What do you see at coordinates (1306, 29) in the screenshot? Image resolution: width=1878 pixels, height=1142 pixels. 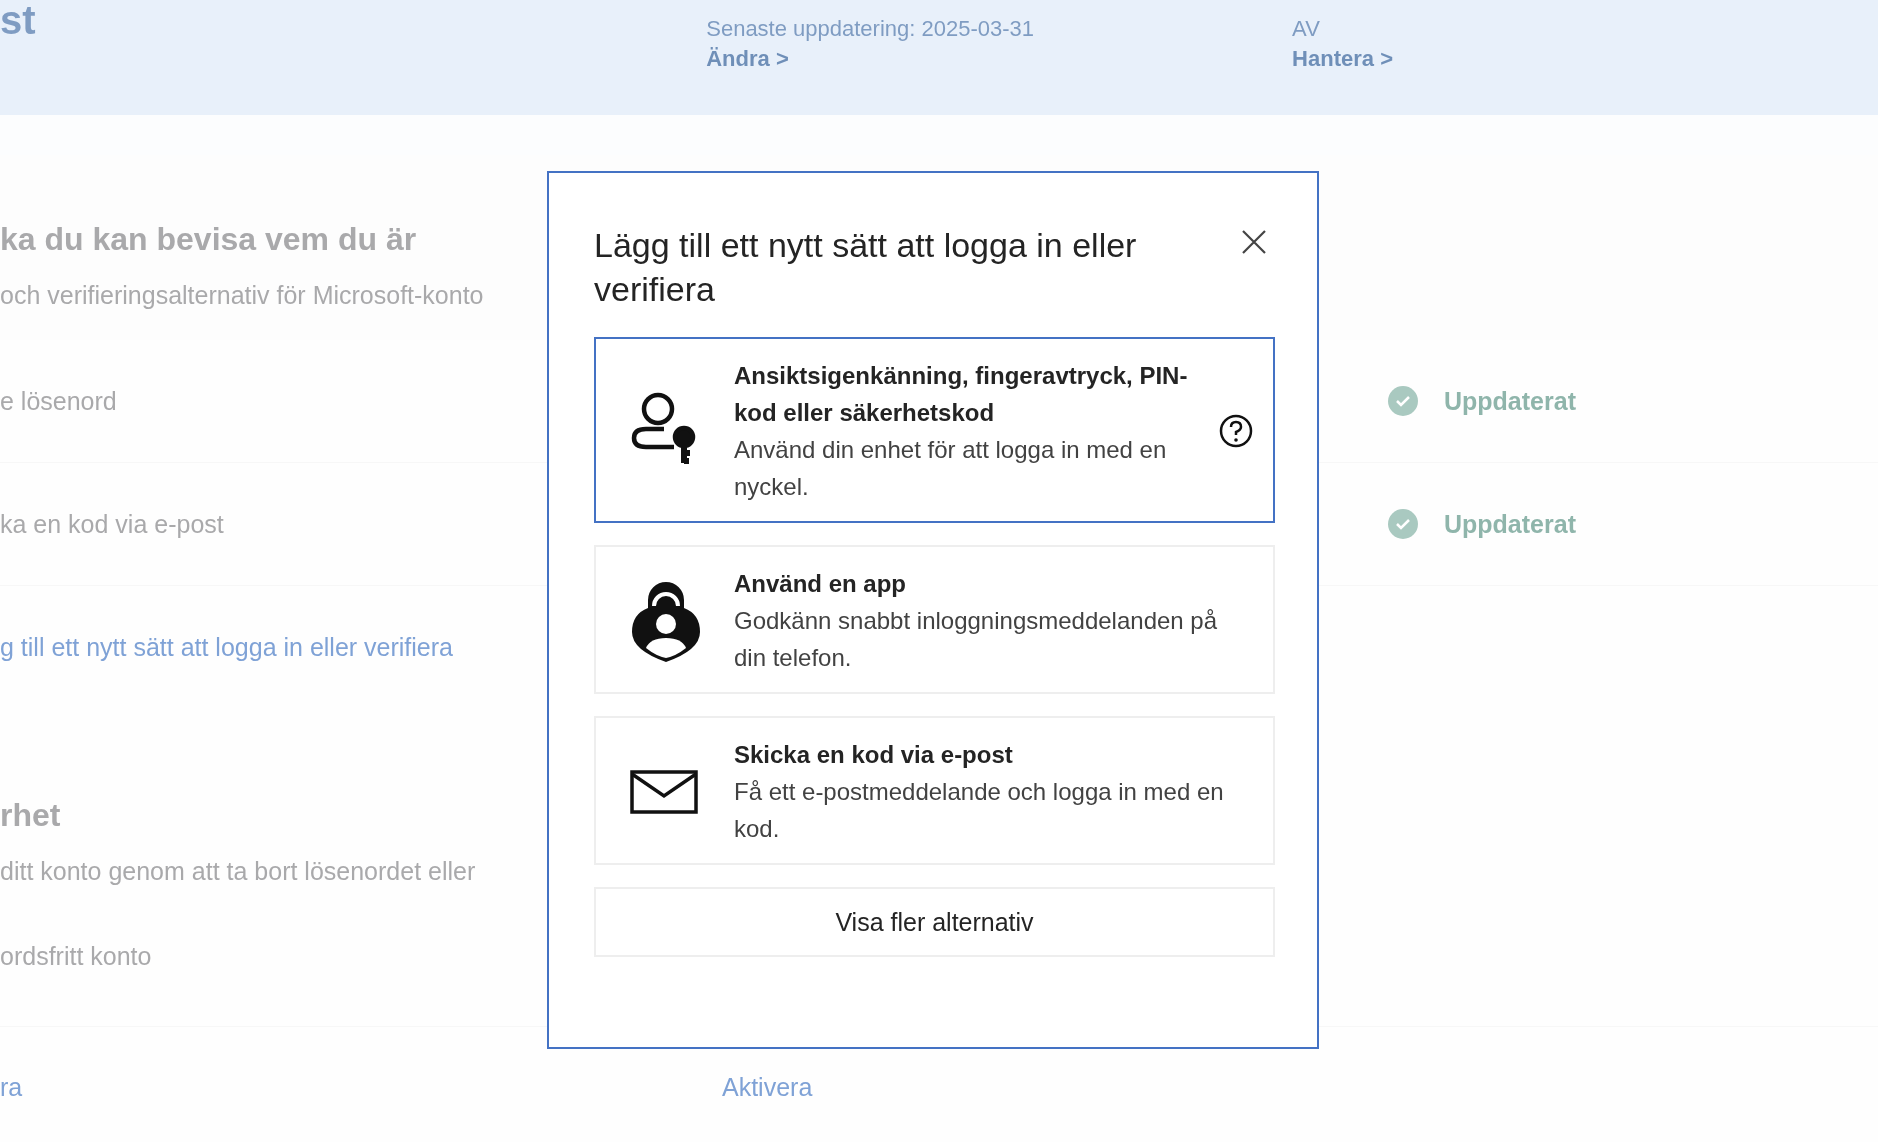 I see `banner-text: AV` at bounding box center [1306, 29].